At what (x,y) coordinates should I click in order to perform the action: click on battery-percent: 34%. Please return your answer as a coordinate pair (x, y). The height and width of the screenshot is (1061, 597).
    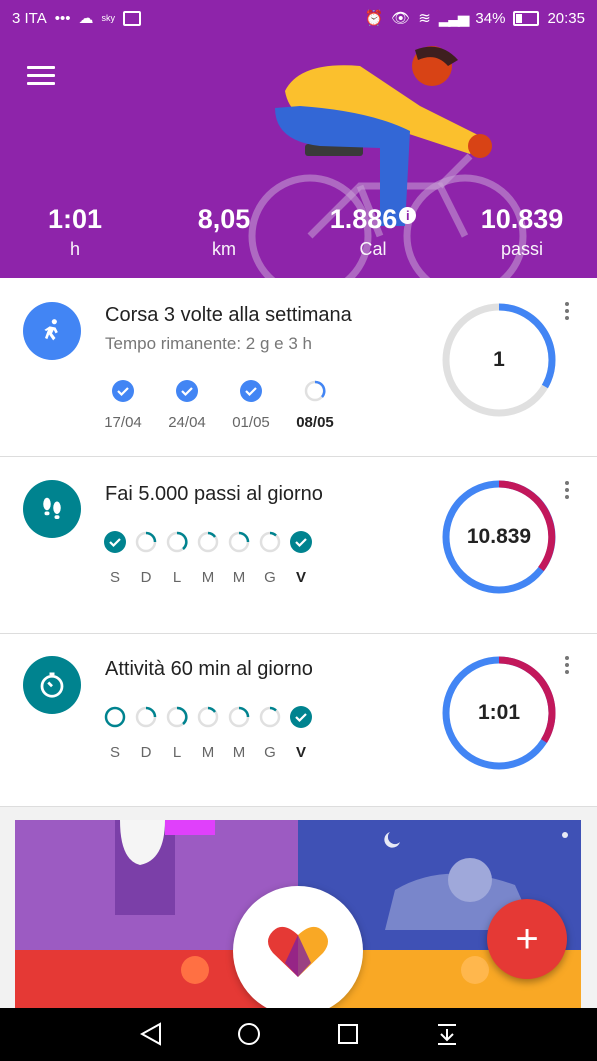
    Looking at the image, I should click on (490, 18).